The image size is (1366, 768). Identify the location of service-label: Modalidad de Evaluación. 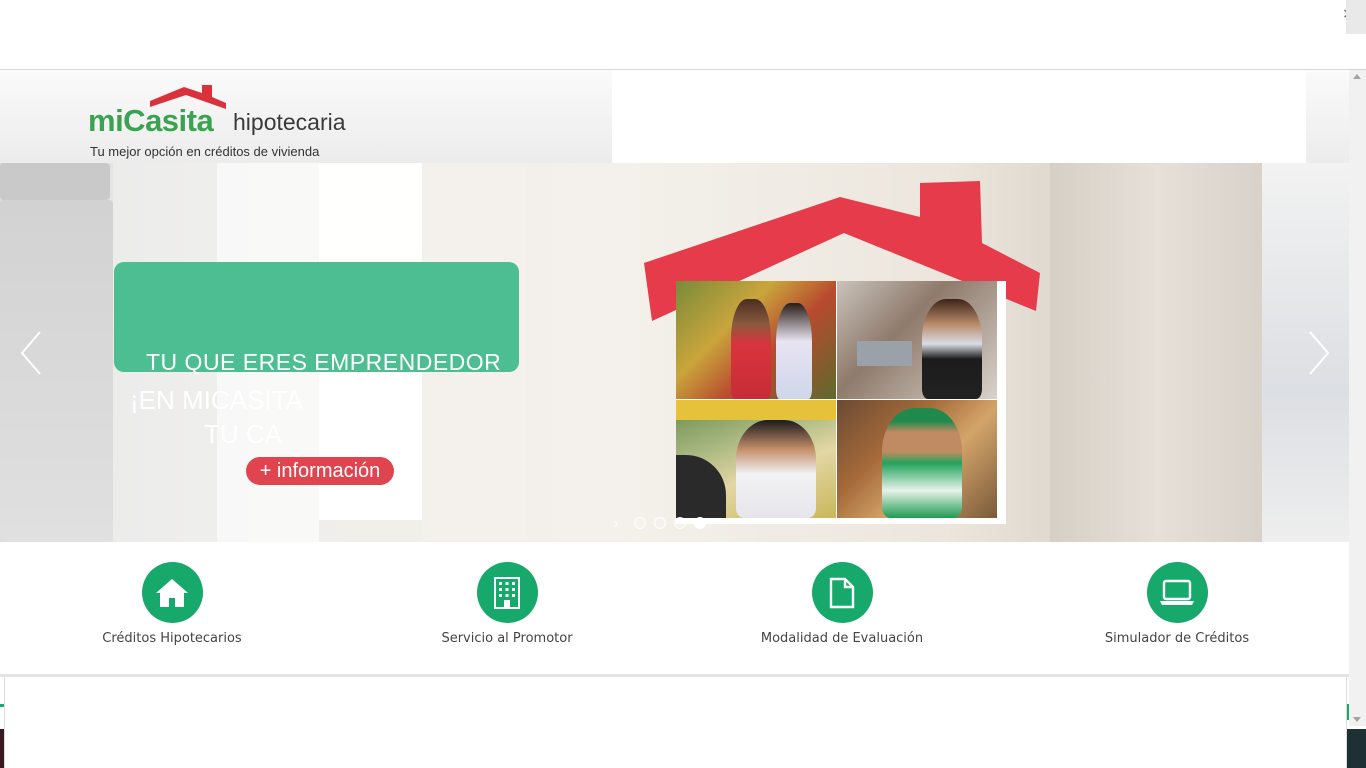
(842, 638).